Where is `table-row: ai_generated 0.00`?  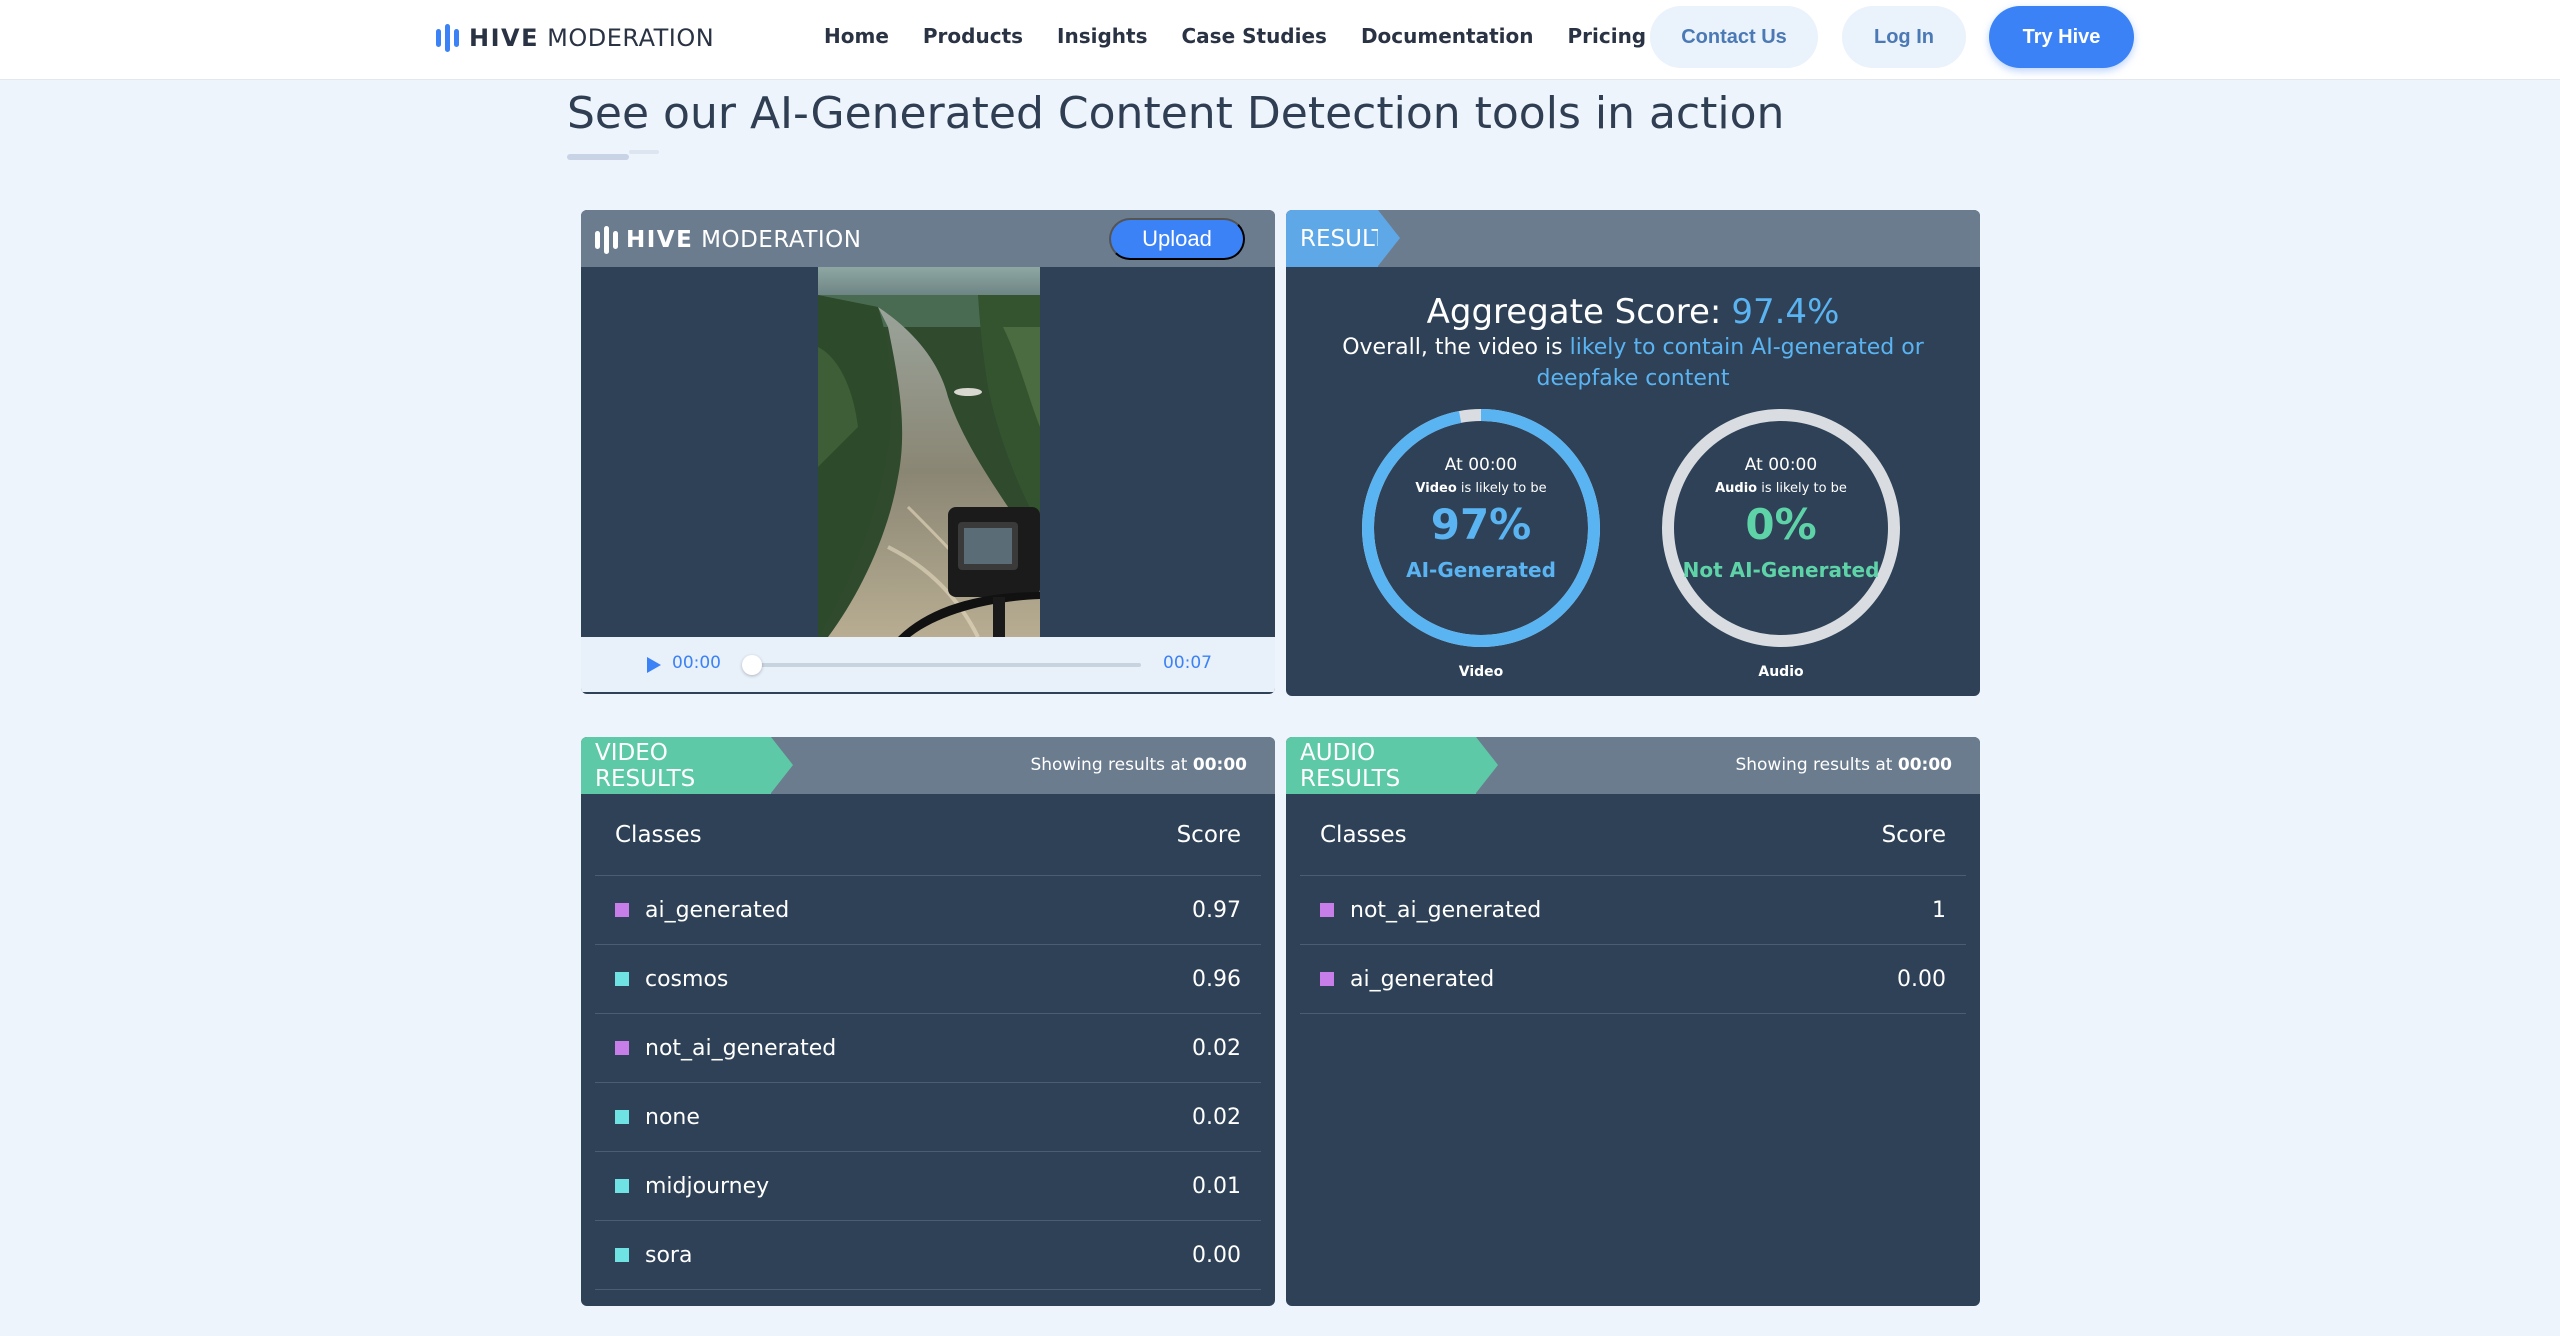 table-row: ai_generated 0.00 is located at coordinates (1633, 979).